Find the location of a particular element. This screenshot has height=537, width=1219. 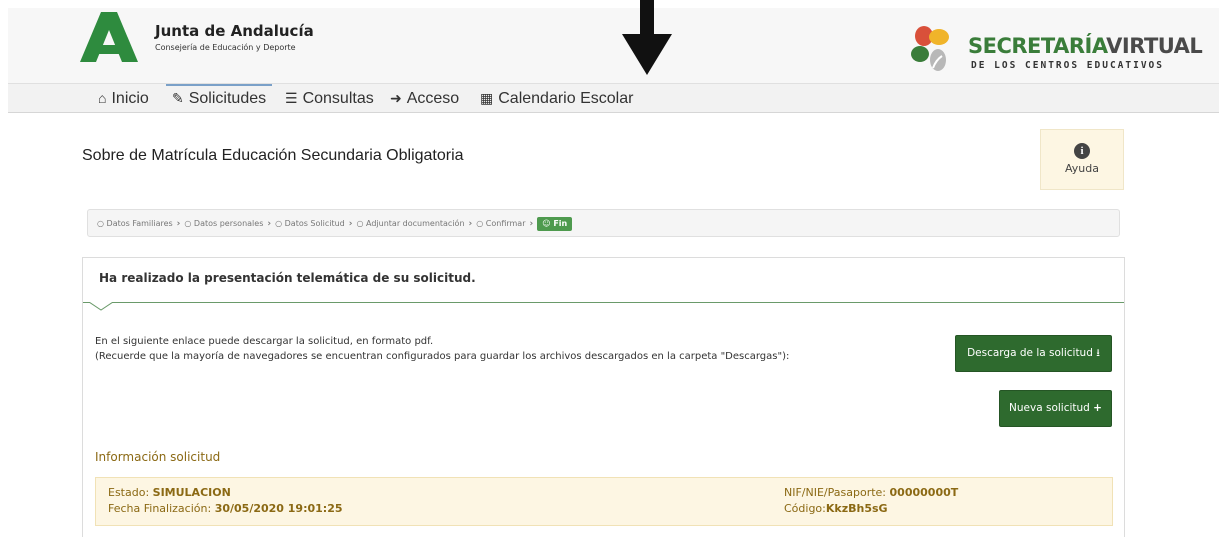

pencil-icon: ✎ is located at coordinates (178, 98).